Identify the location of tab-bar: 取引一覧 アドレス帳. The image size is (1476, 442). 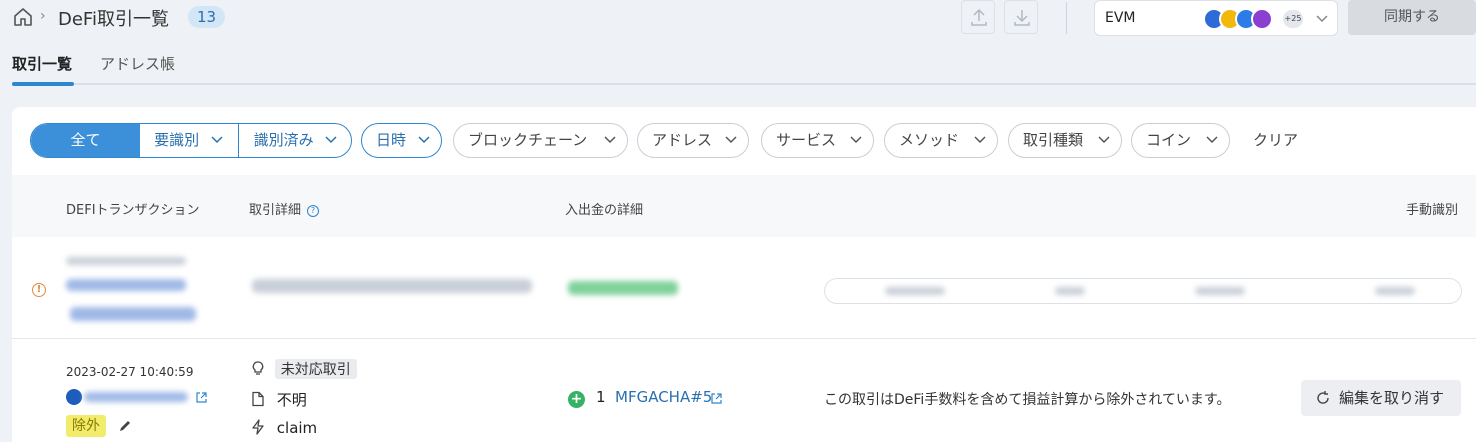
(738, 69).